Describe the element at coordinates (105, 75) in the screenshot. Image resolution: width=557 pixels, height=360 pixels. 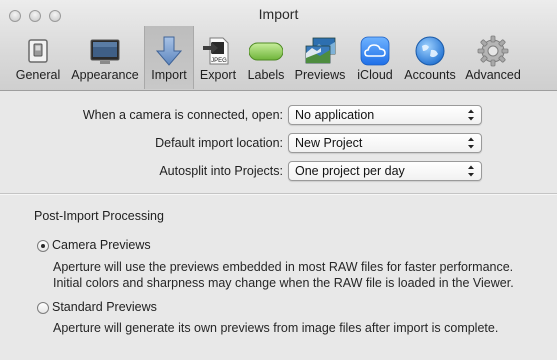
I see `tab-label: Appearance` at that location.